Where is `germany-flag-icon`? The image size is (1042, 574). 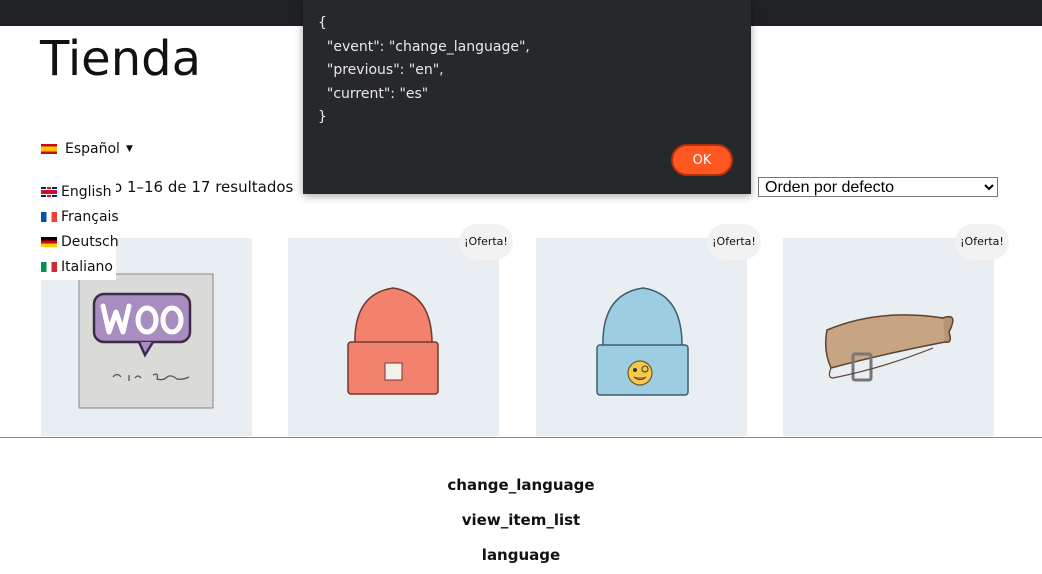 germany-flag-icon is located at coordinates (49, 242).